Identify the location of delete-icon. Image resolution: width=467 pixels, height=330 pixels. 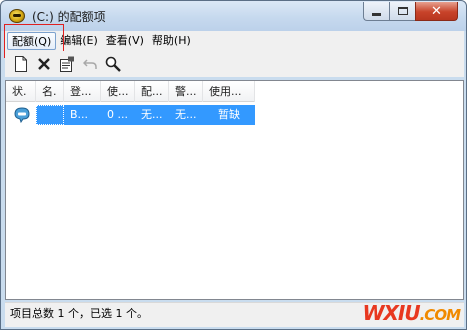
(44, 64).